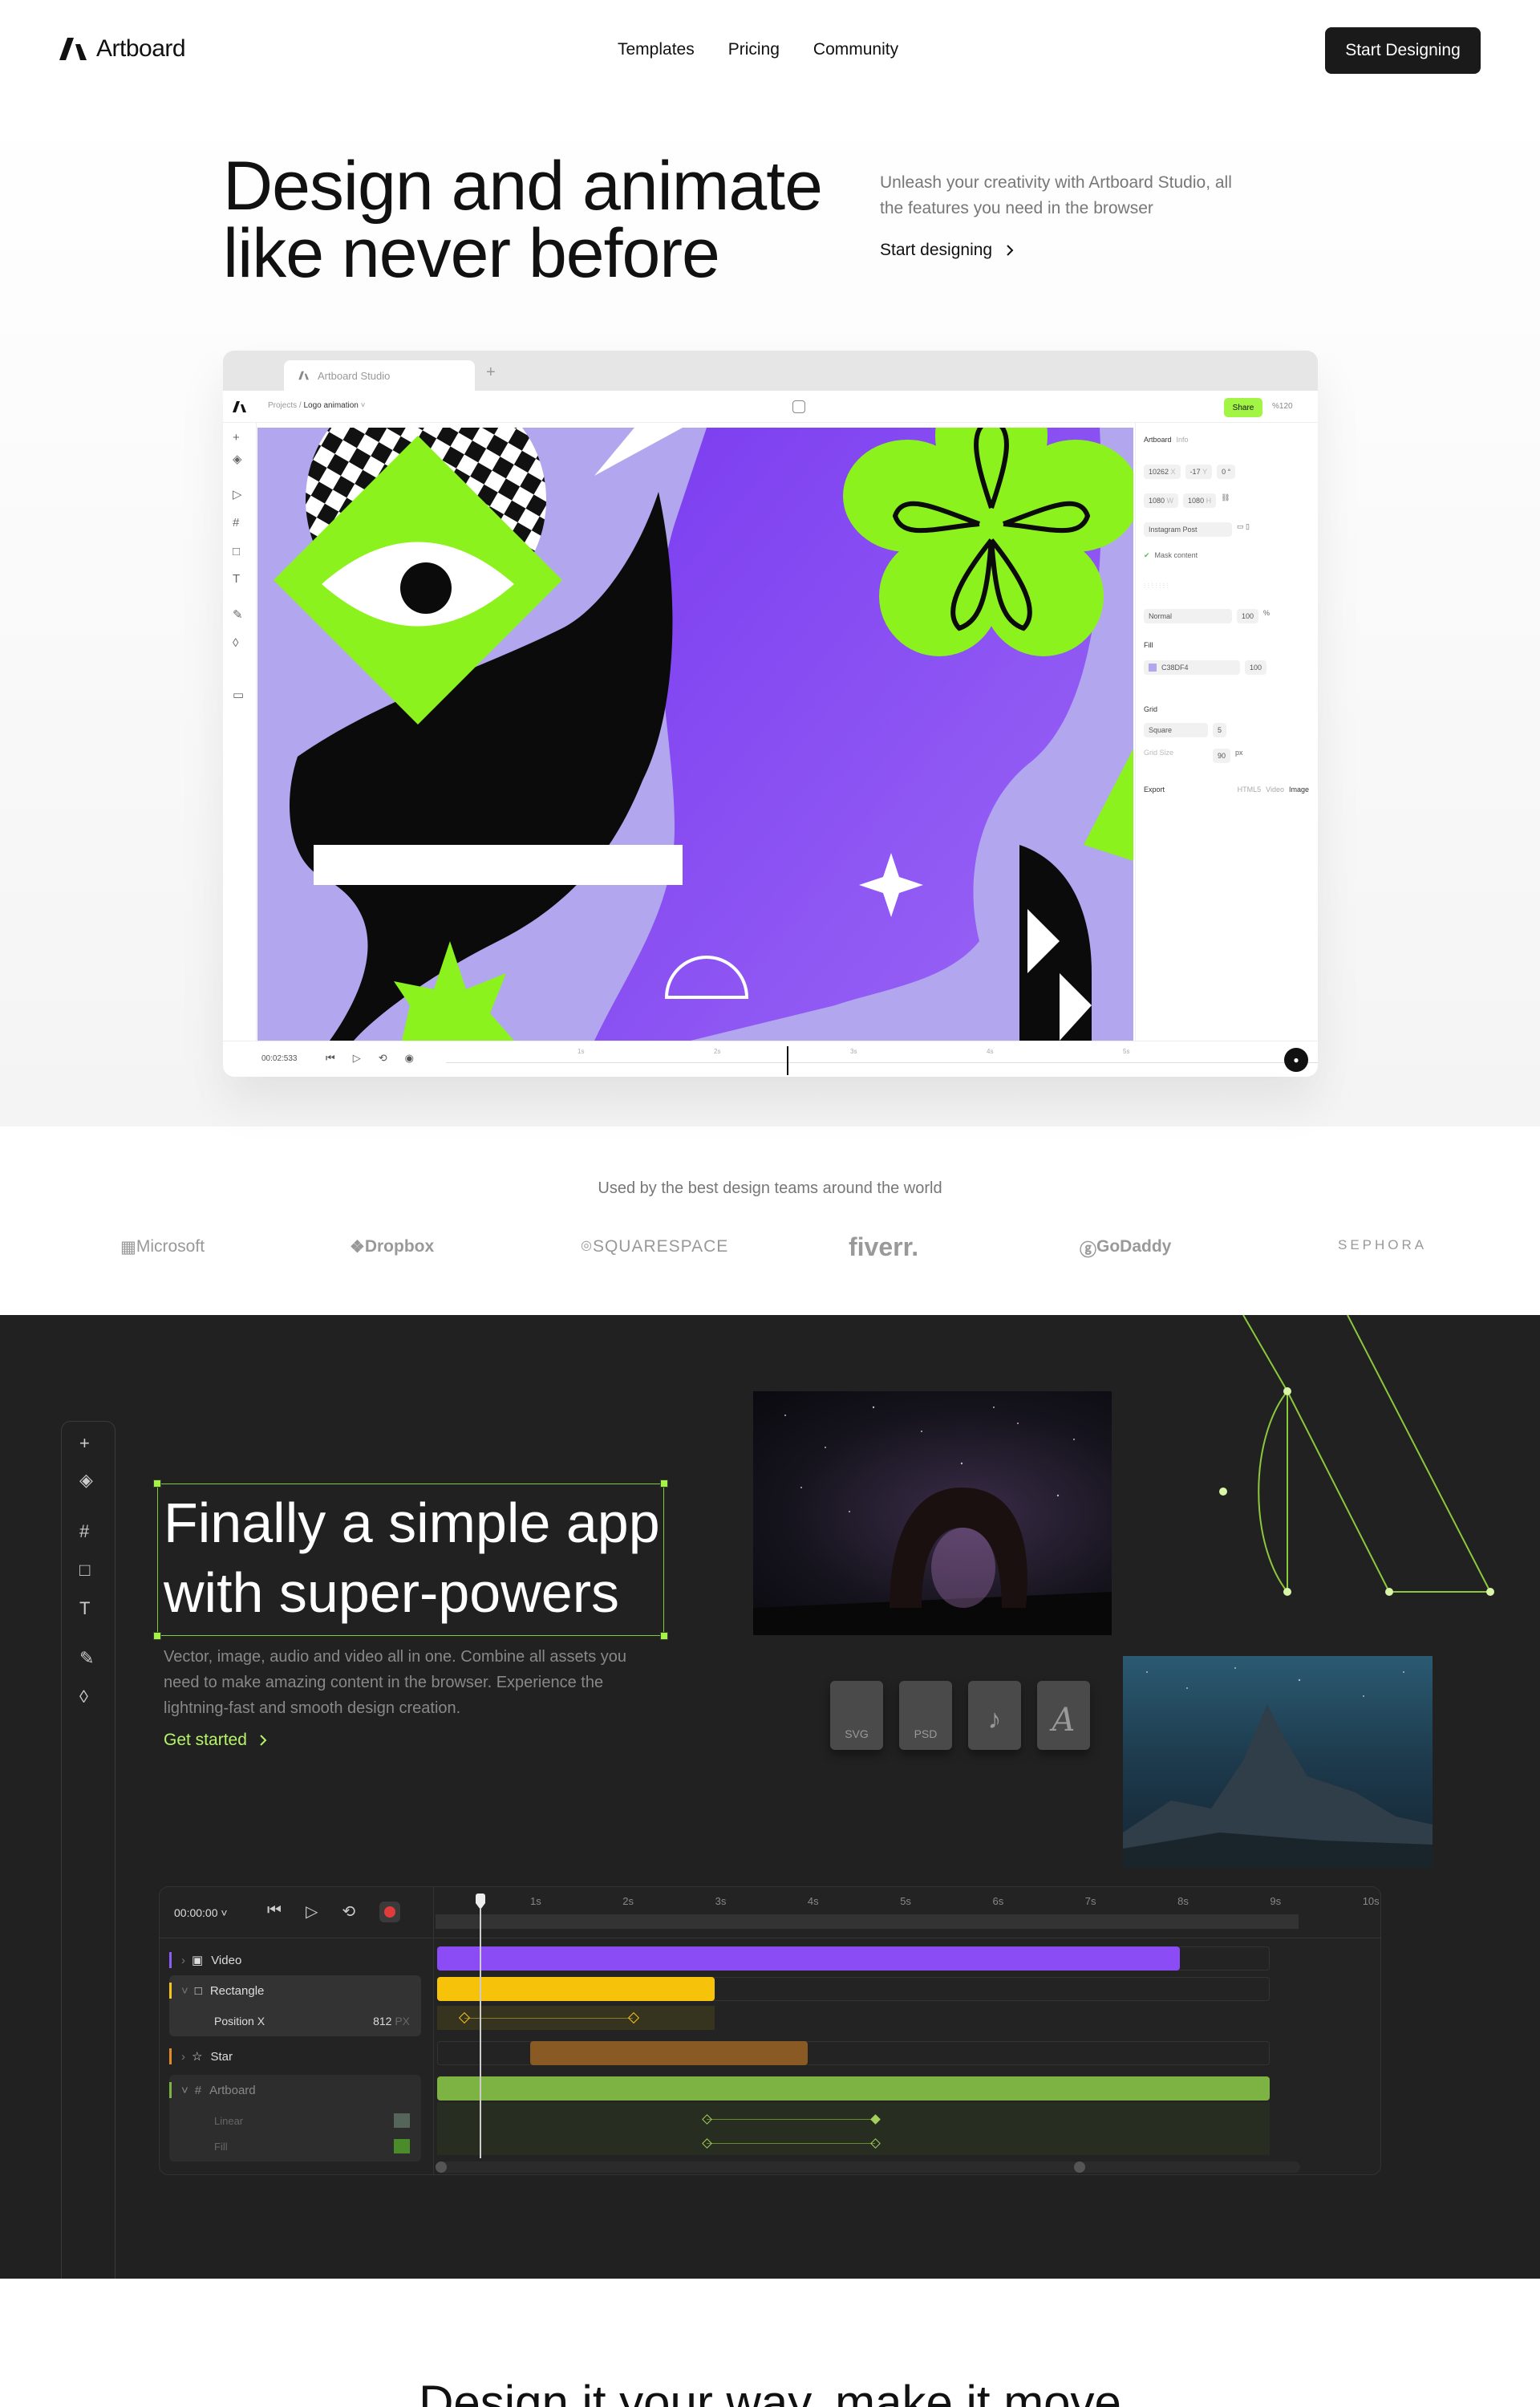 The image size is (1540, 2407). What do you see at coordinates (937, 250) in the screenshot?
I see `start-designing-label: Start designing` at bounding box center [937, 250].